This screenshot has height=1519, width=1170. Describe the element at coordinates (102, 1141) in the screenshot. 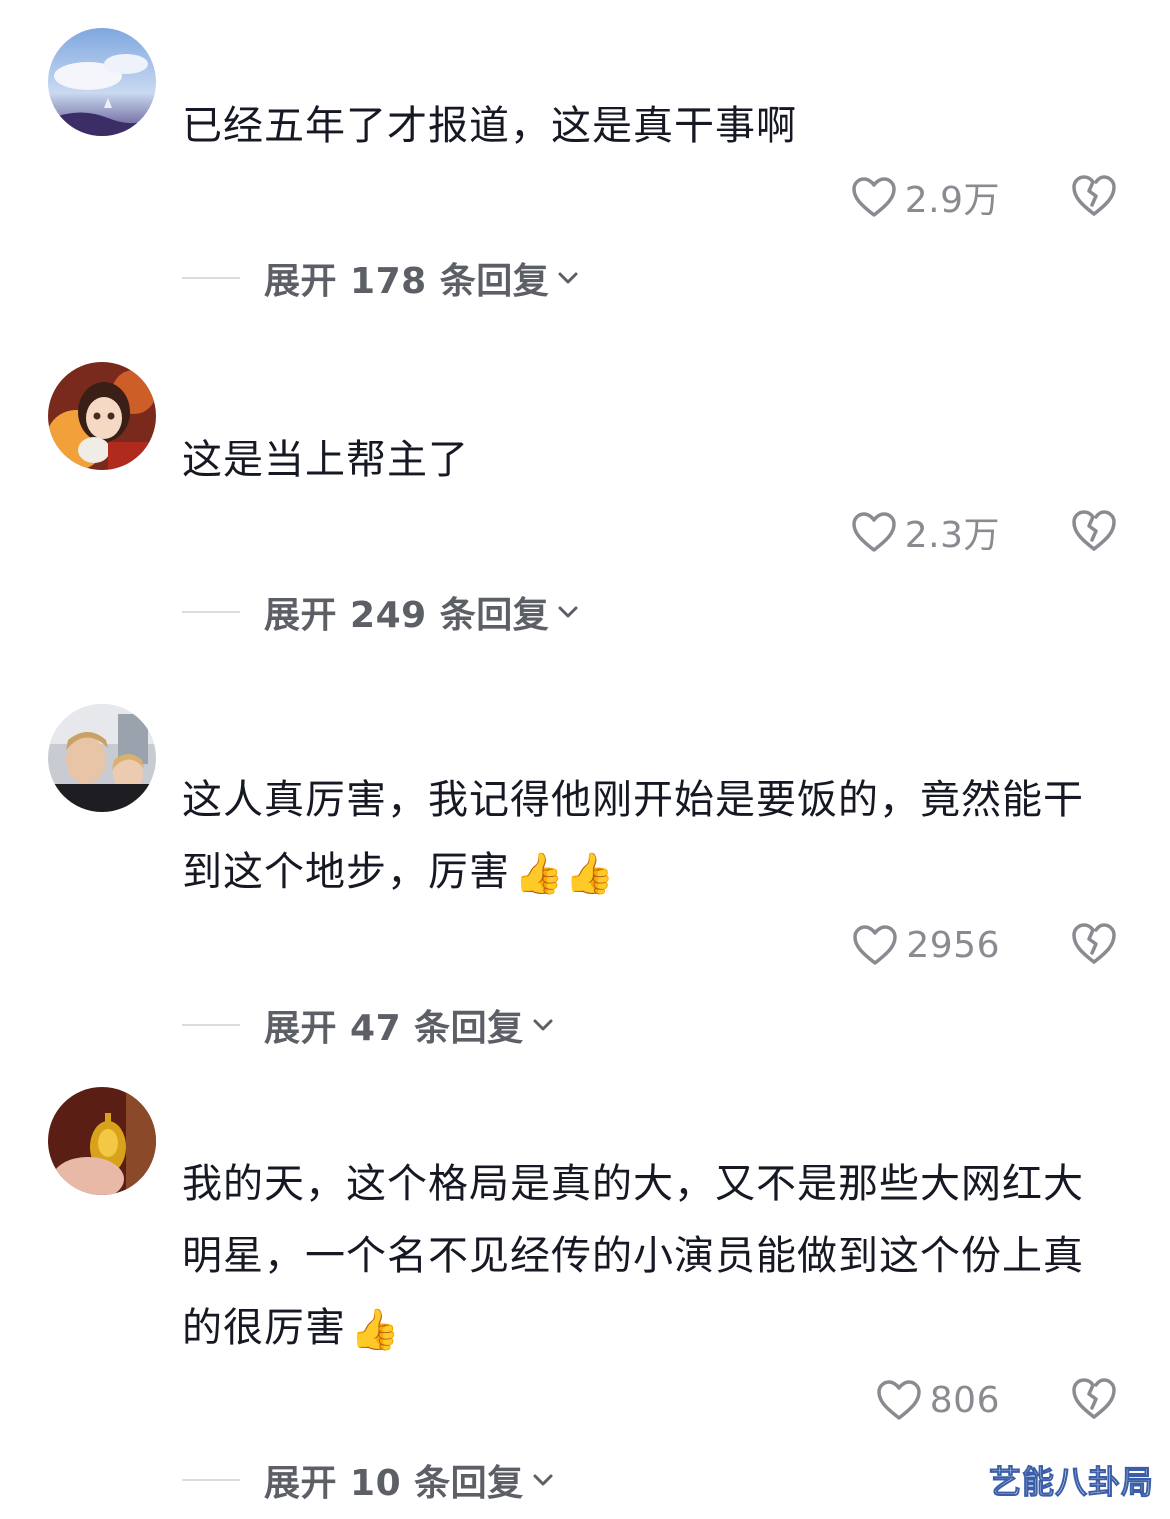

I see `avatar` at that location.